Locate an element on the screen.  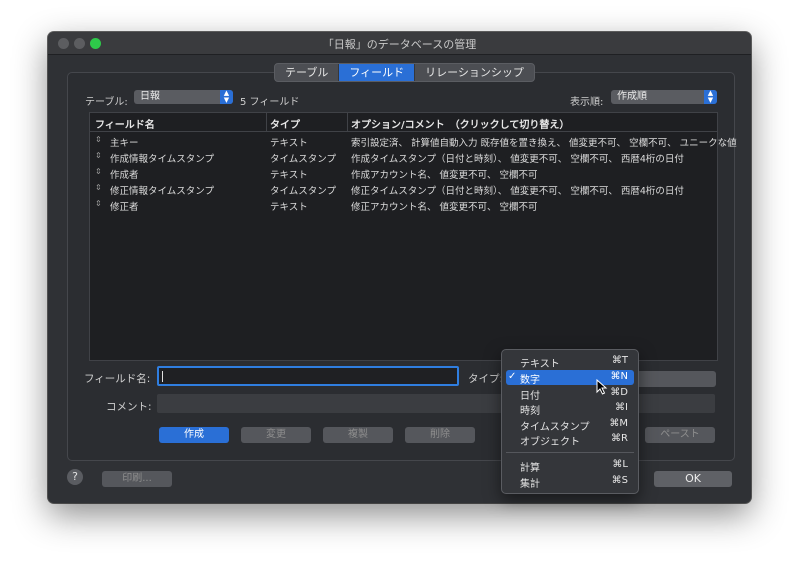
field-name-cell: 作成者 is located at coordinates (124, 175).